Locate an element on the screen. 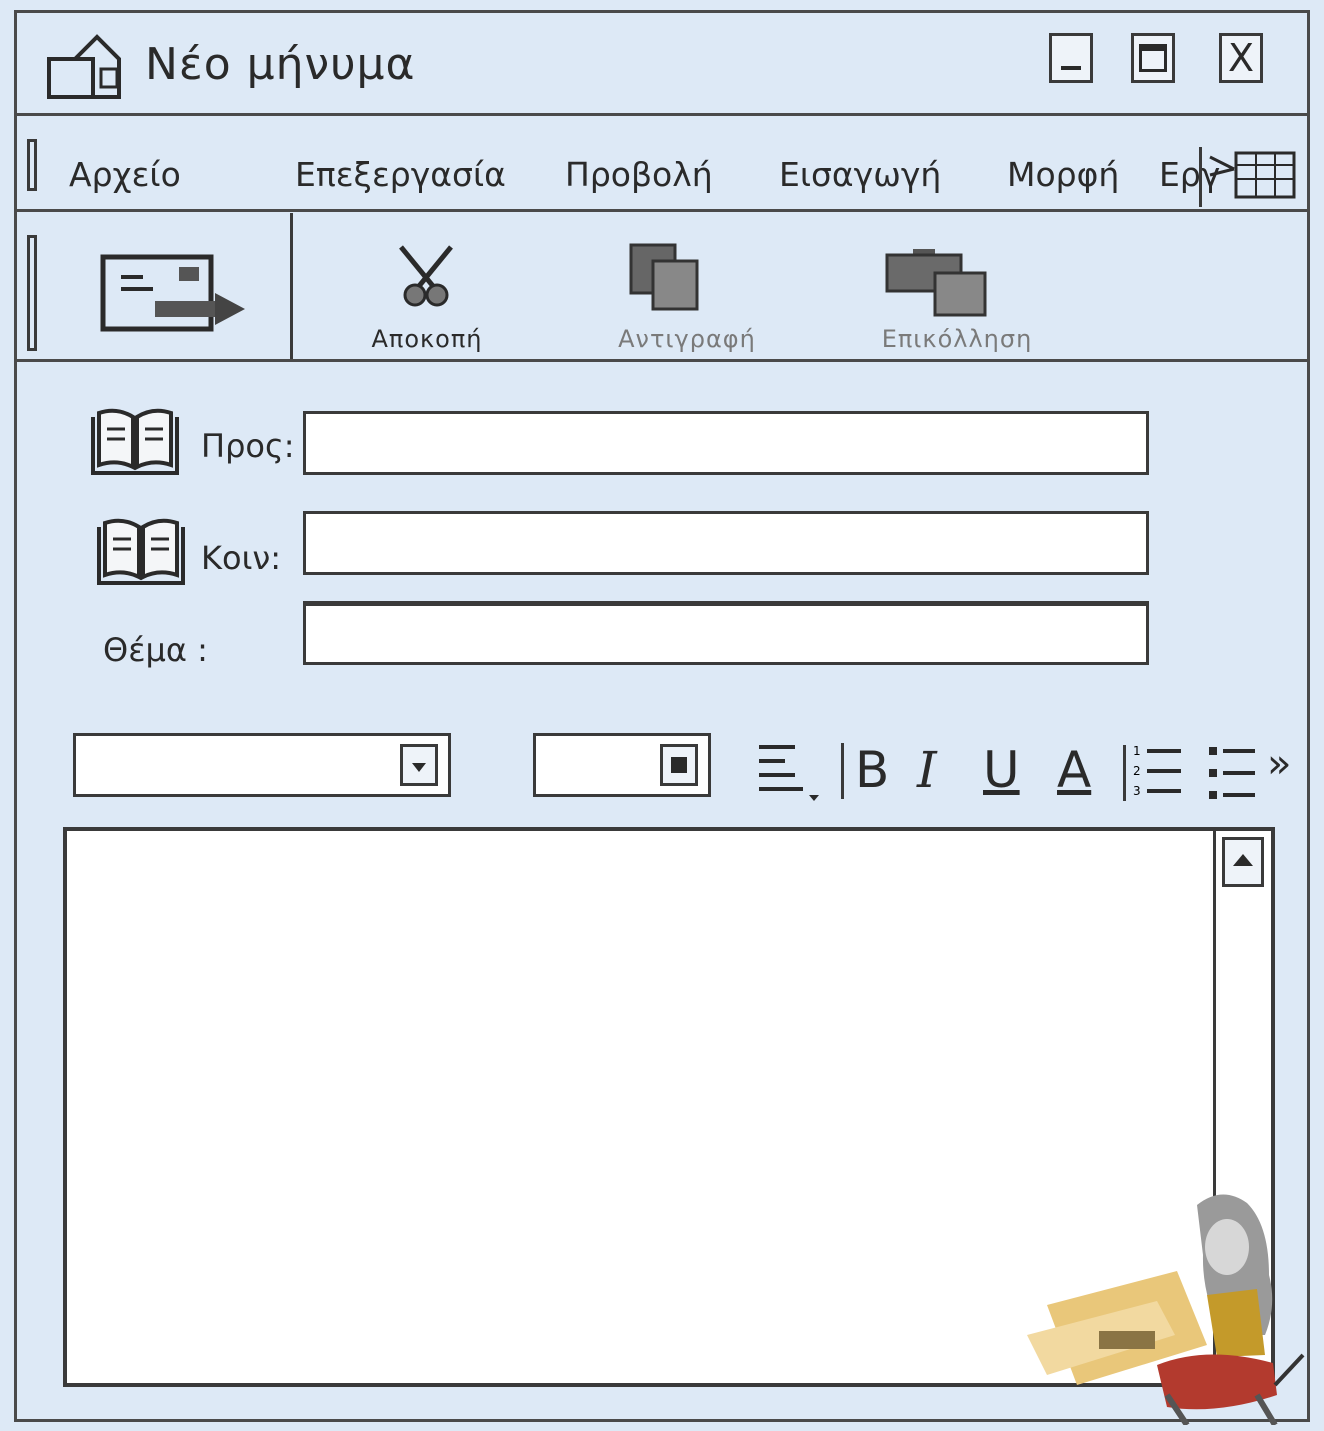 The image size is (1324, 1431). svg-text: 3 is located at coordinates (1137, 791).